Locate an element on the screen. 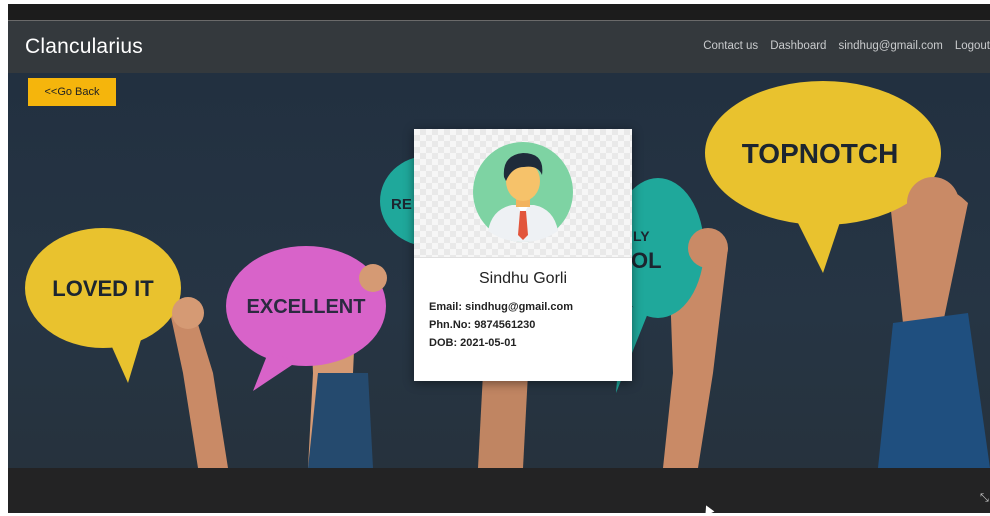 The height and width of the screenshot is (516, 990). bubble-loved-it-label: LOVED IT is located at coordinates (103, 288).